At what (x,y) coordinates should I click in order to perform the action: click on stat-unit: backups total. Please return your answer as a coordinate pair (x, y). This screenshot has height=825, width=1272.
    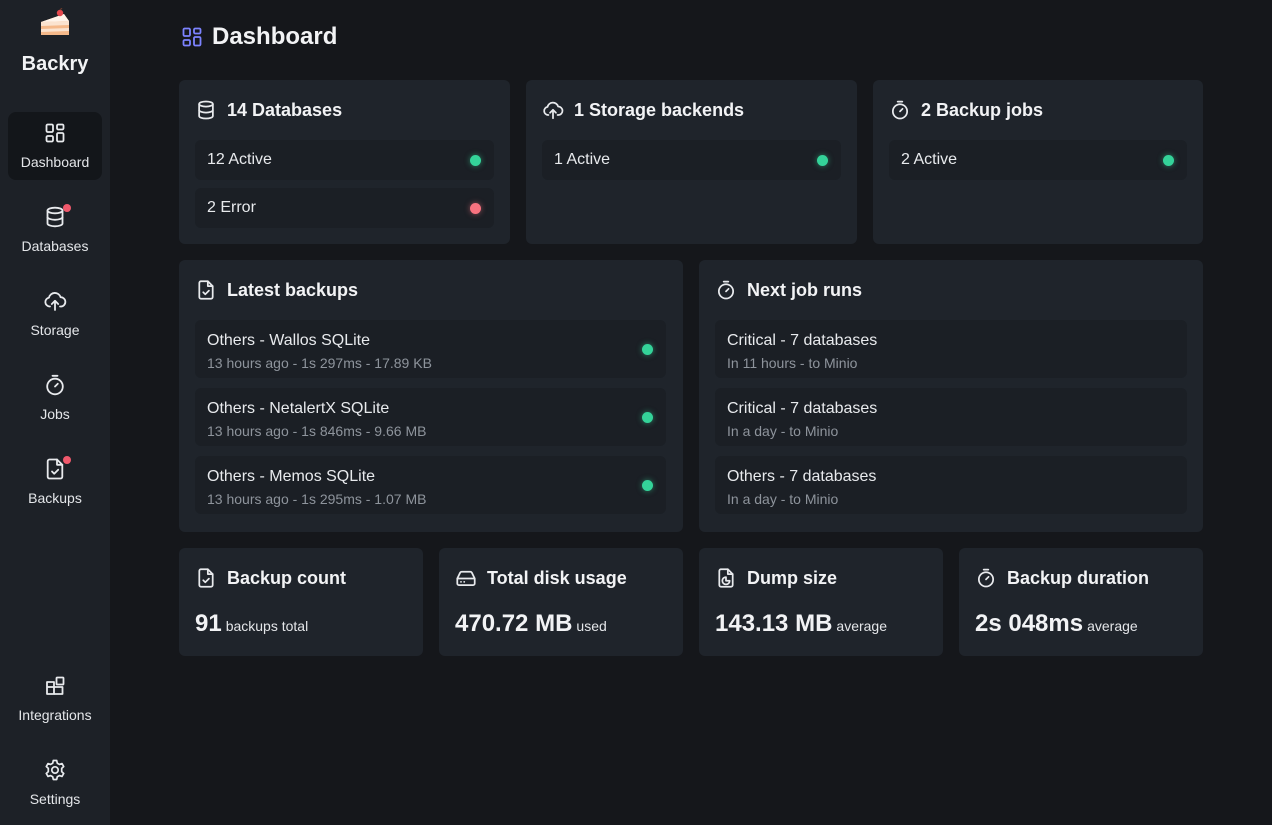
    Looking at the image, I should click on (267, 626).